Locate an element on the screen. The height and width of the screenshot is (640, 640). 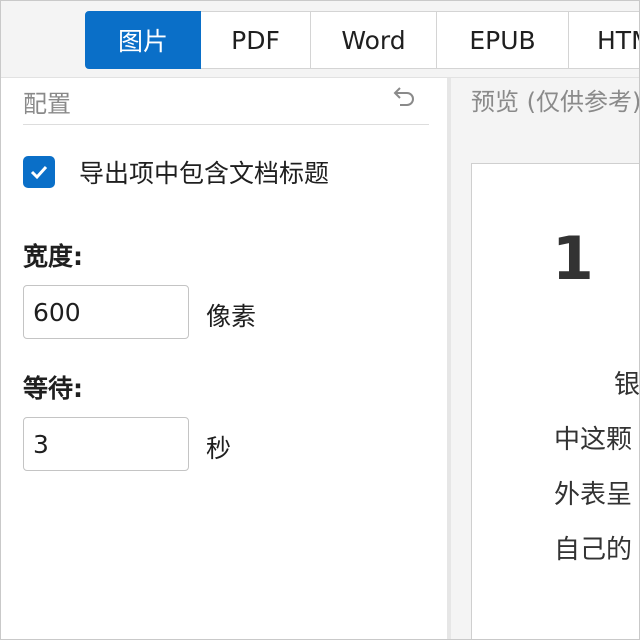
preview-line: 中这颗 is located at coordinates (593, 440).